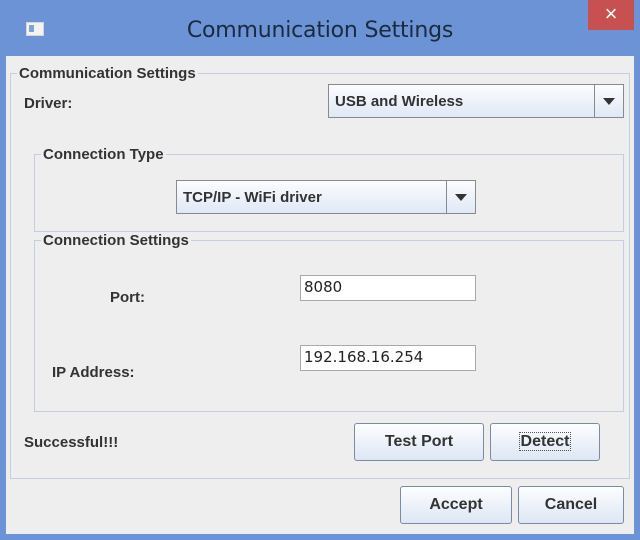 The width and height of the screenshot is (640, 540). Describe the element at coordinates (326, 197) in the screenshot. I see `connection-type-combobox: TCP/IP - WiFi driver` at that location.